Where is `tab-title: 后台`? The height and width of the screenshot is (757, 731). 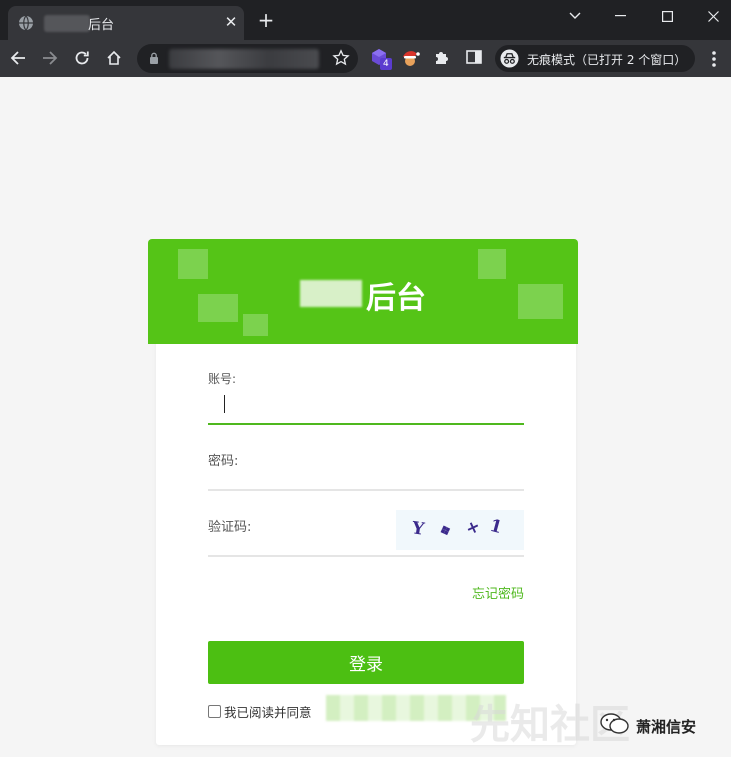 tab-title: 后台 is located at coordinates (101, 25).